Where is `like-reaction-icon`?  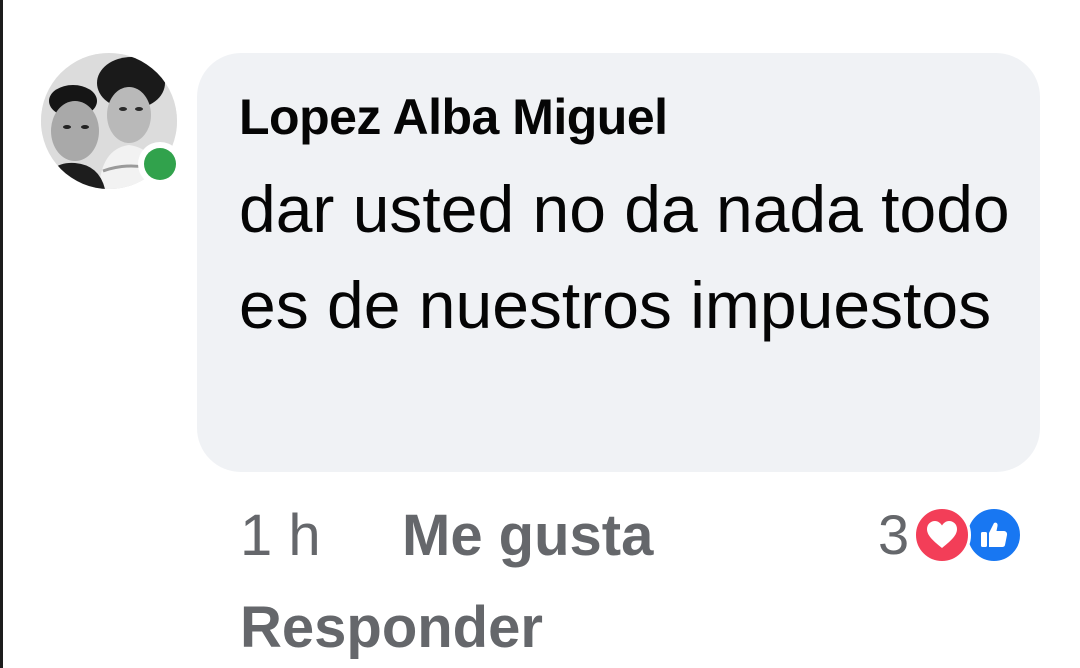
like-reaction-icon is located at coordinates (994, 535).